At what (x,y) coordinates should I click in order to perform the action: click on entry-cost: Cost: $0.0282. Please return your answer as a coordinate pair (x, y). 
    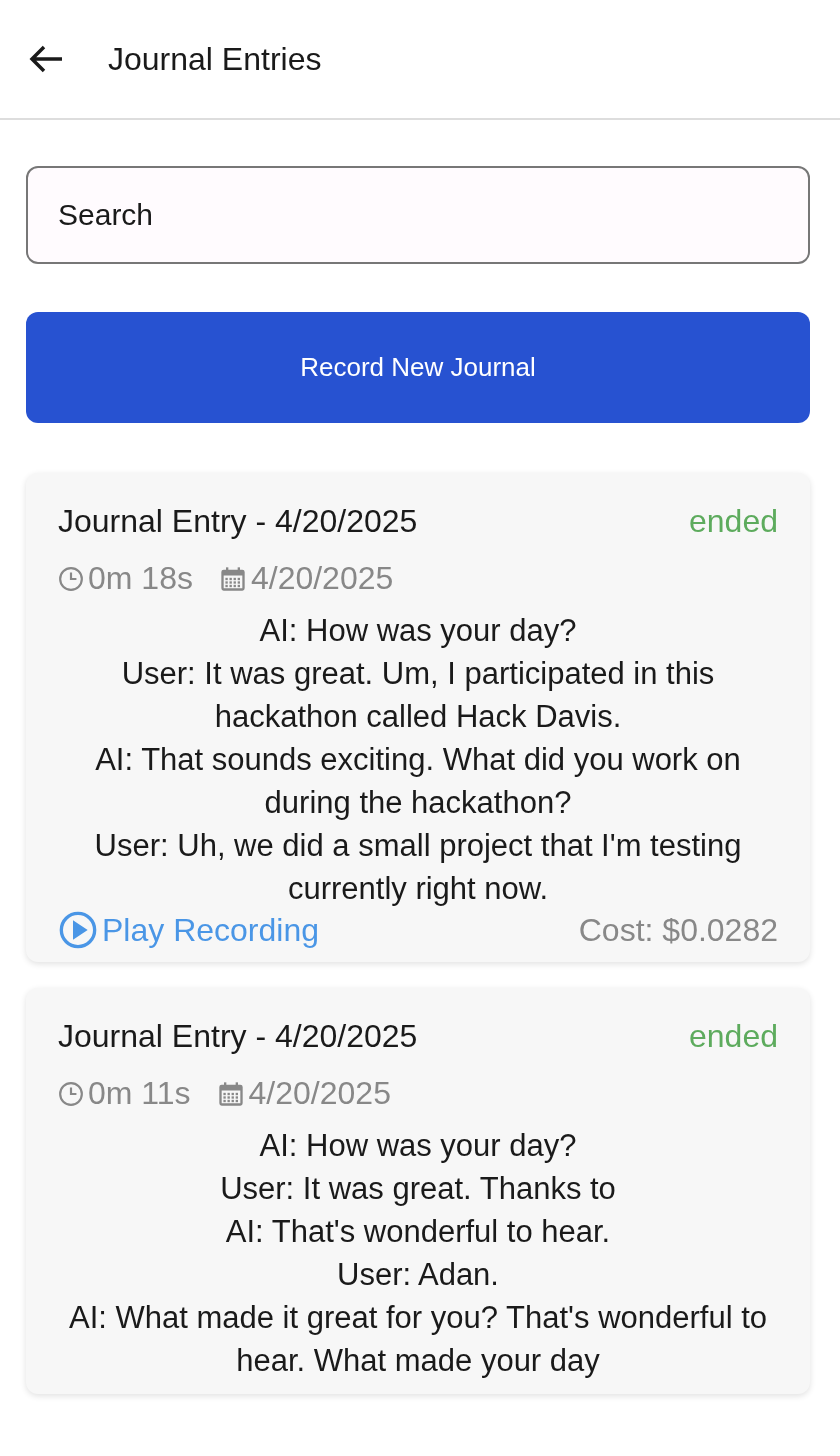
    Looking at the image, I should click on (678, 930).